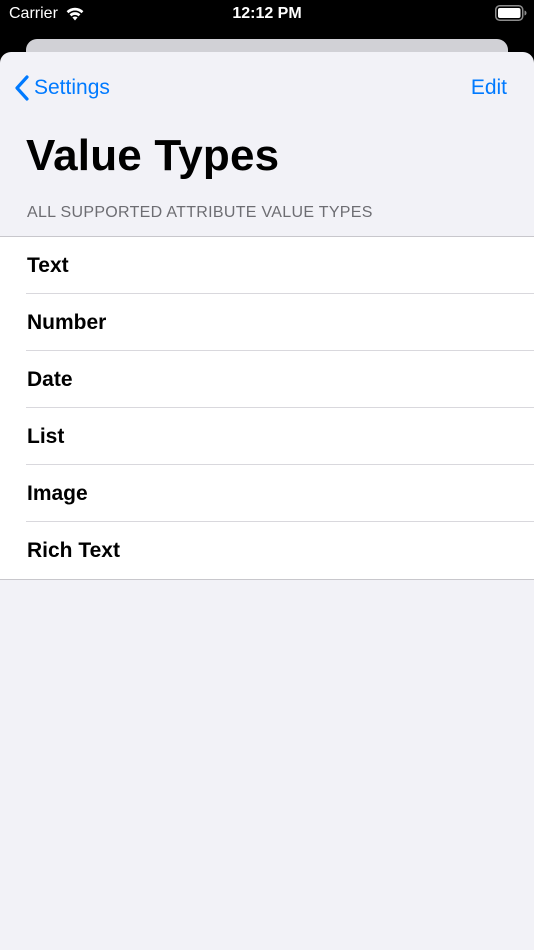 The height and width of the screenshot is (950, 534). I want to click on list-item-label: Image, so click(57, 493).